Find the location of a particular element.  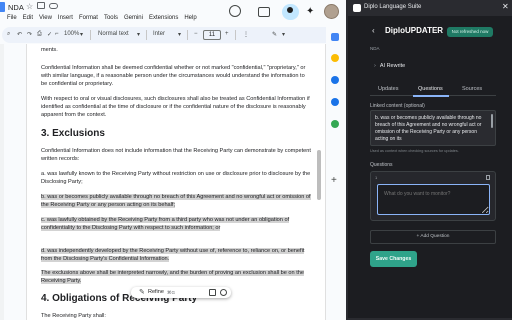

font-dropdown-icon: ▾ is located at coordinates (179, 34).